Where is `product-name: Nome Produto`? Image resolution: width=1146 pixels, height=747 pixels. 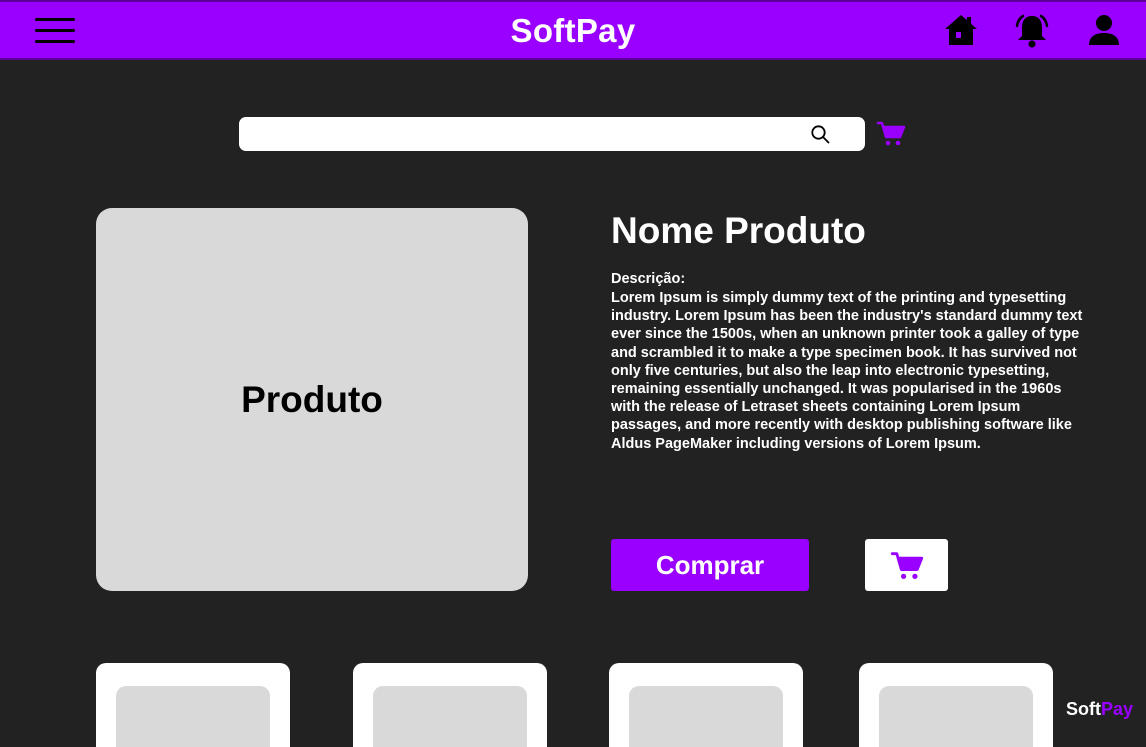 product-name: Nome Produto is located at coordinates (738, 230).